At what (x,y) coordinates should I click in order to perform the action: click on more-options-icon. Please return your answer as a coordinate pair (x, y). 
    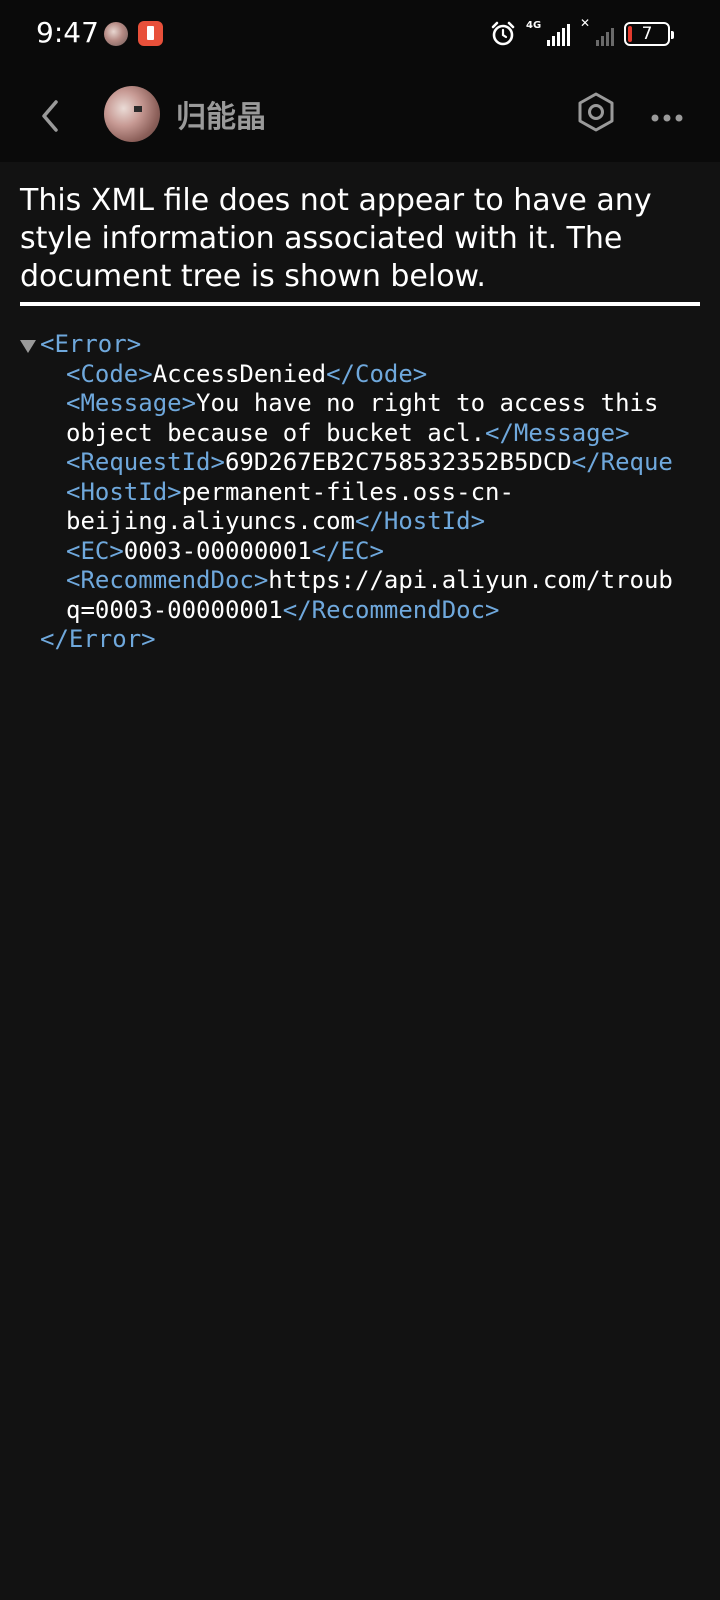
    Looking at the image, I should click on (667, 115).